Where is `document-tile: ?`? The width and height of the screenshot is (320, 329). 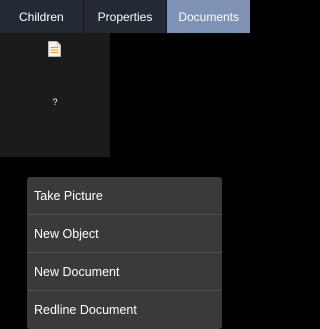 document-tile: ? is located at coordinates (55, 95).